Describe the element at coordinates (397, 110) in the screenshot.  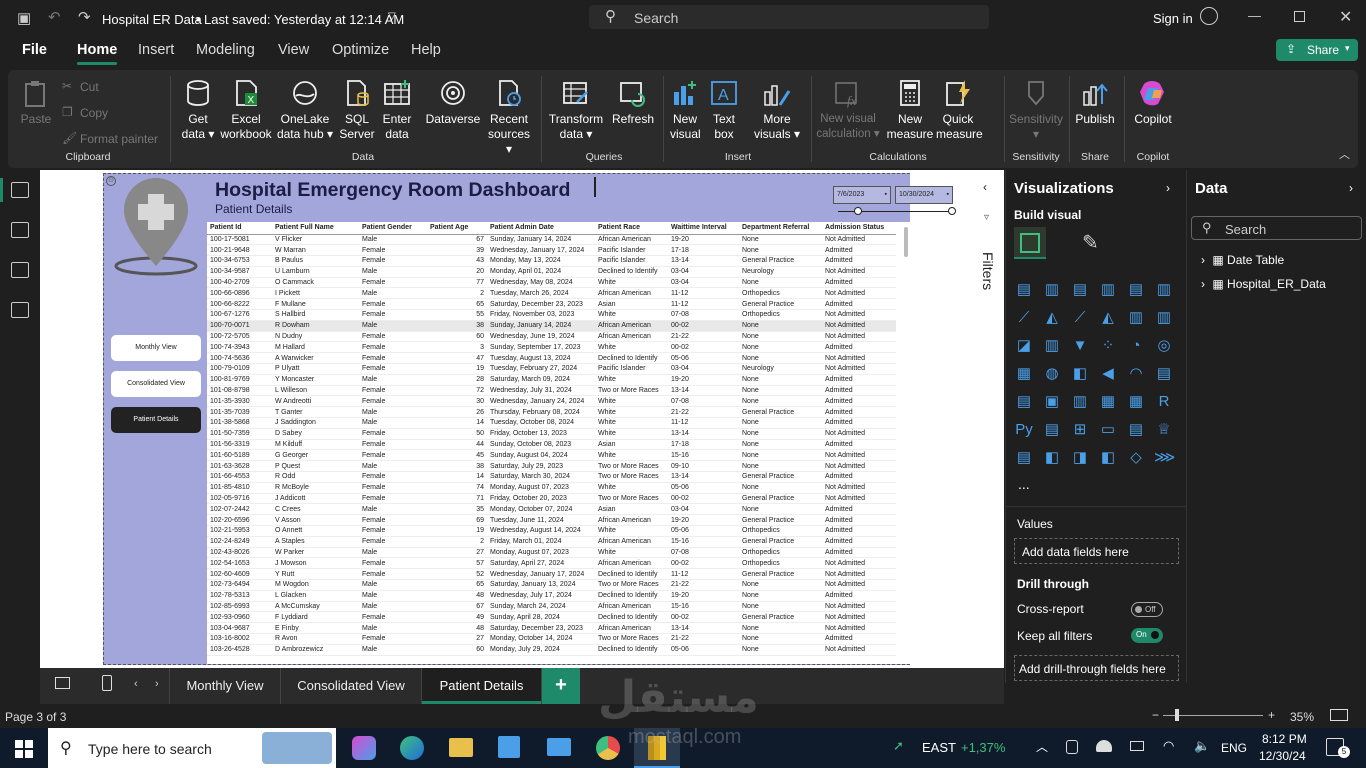
I see `enter-data-button: Enter data` at that location.